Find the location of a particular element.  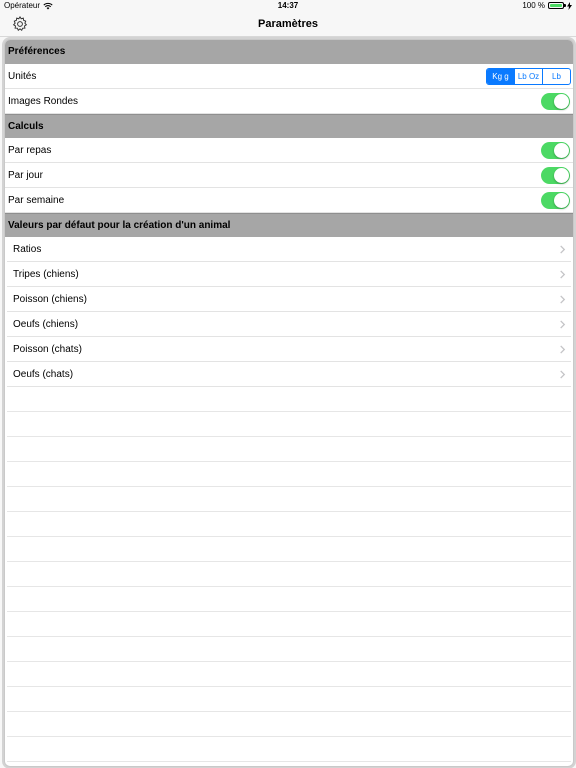

section-header-preferences: Préférences is located at coordinates (289, 52).